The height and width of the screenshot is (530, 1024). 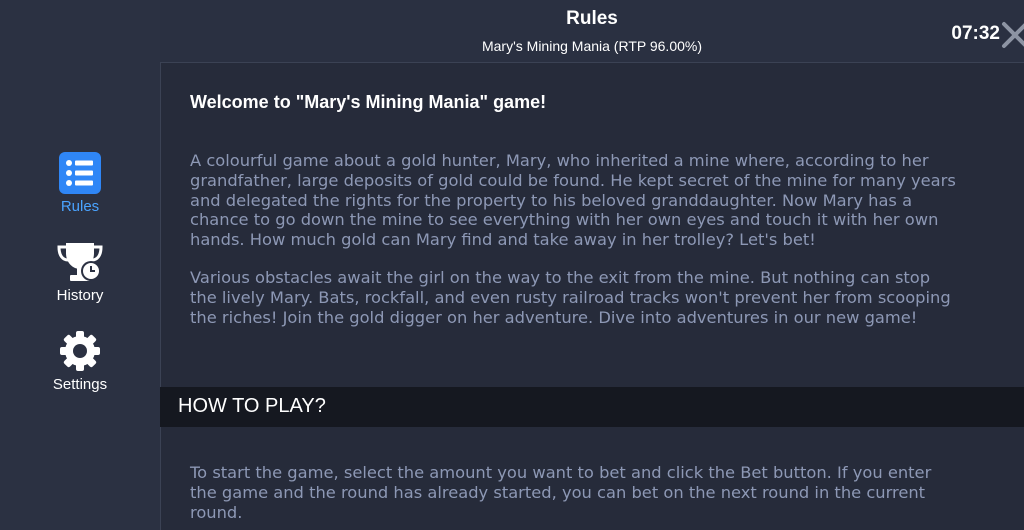 I want to click on sidebar-item-settings: Settings, so click(x=80, y=361).